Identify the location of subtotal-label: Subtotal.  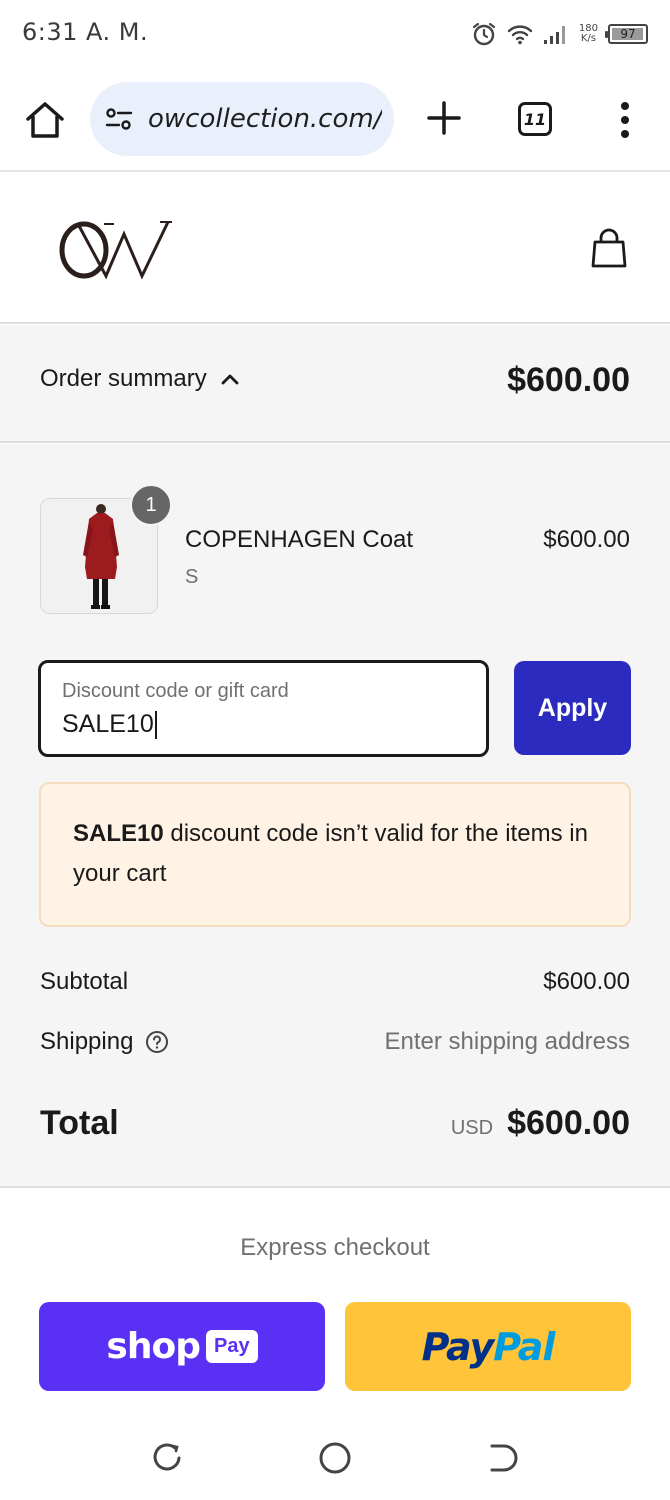
(84, 981).